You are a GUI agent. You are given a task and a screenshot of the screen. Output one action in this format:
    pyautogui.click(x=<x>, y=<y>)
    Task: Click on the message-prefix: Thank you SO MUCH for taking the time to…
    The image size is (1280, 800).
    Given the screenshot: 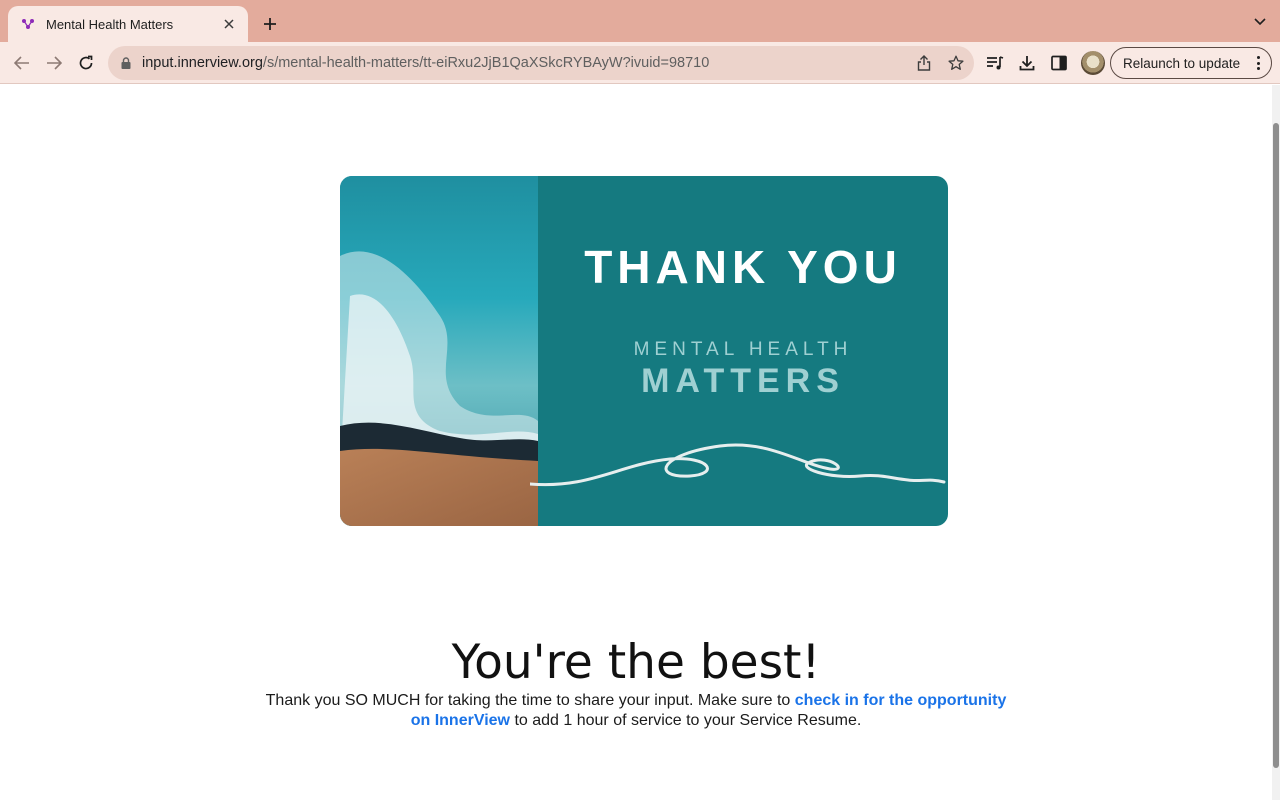 What is the action you would take?
    pyautogui.click(x=530, y=700)
    